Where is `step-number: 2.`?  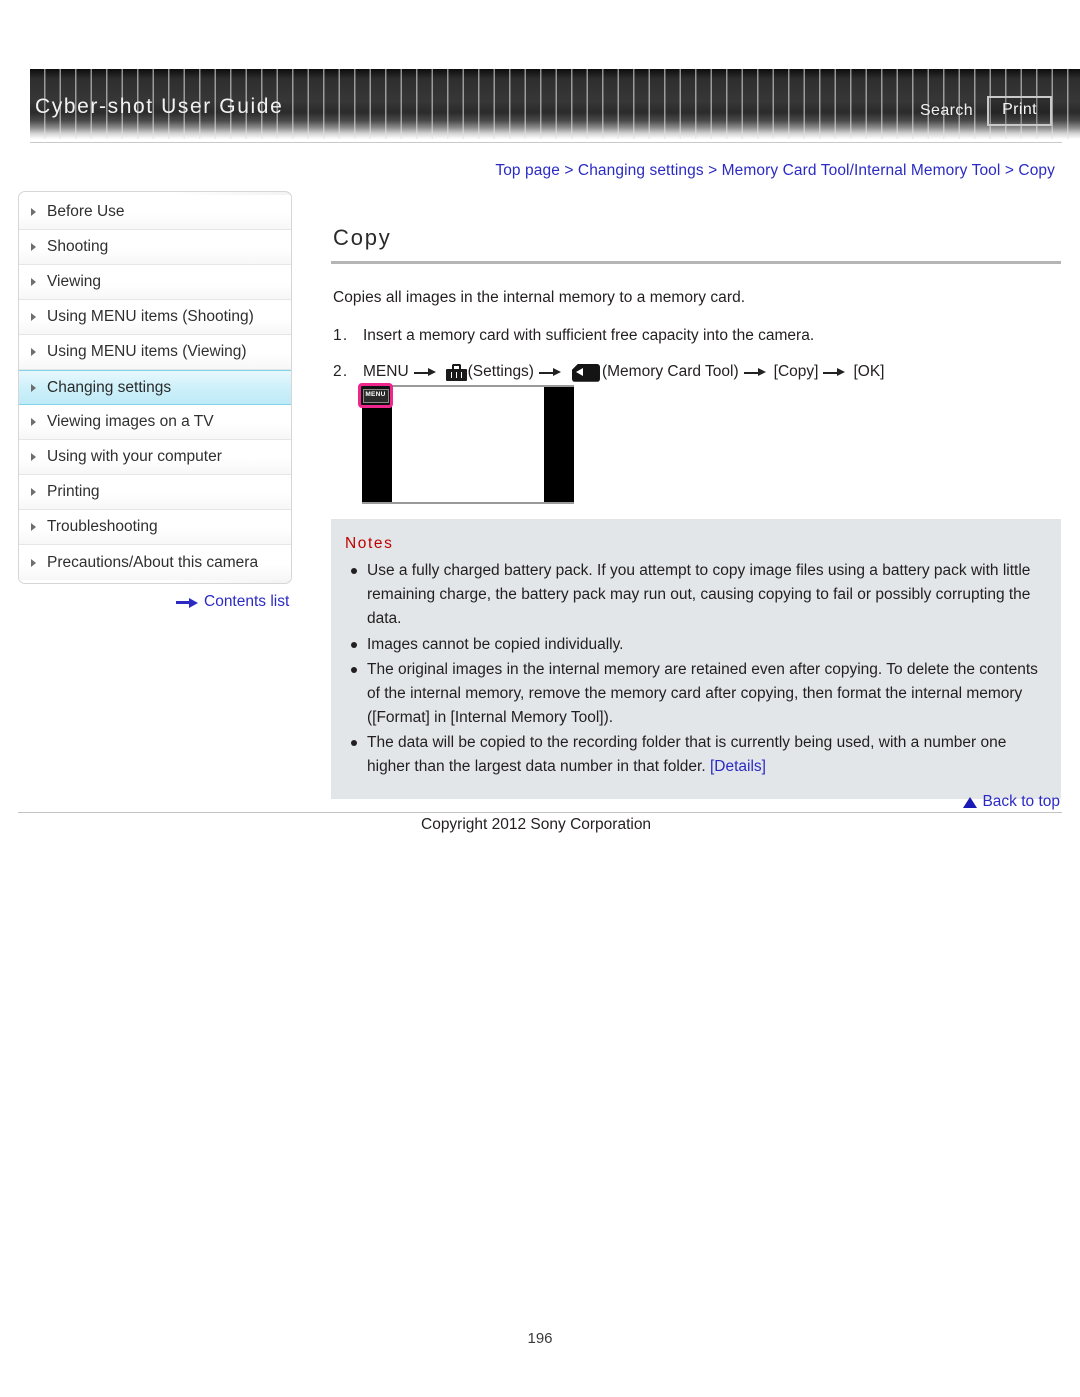
step-number: 2. is located at coordinates (341, 372).